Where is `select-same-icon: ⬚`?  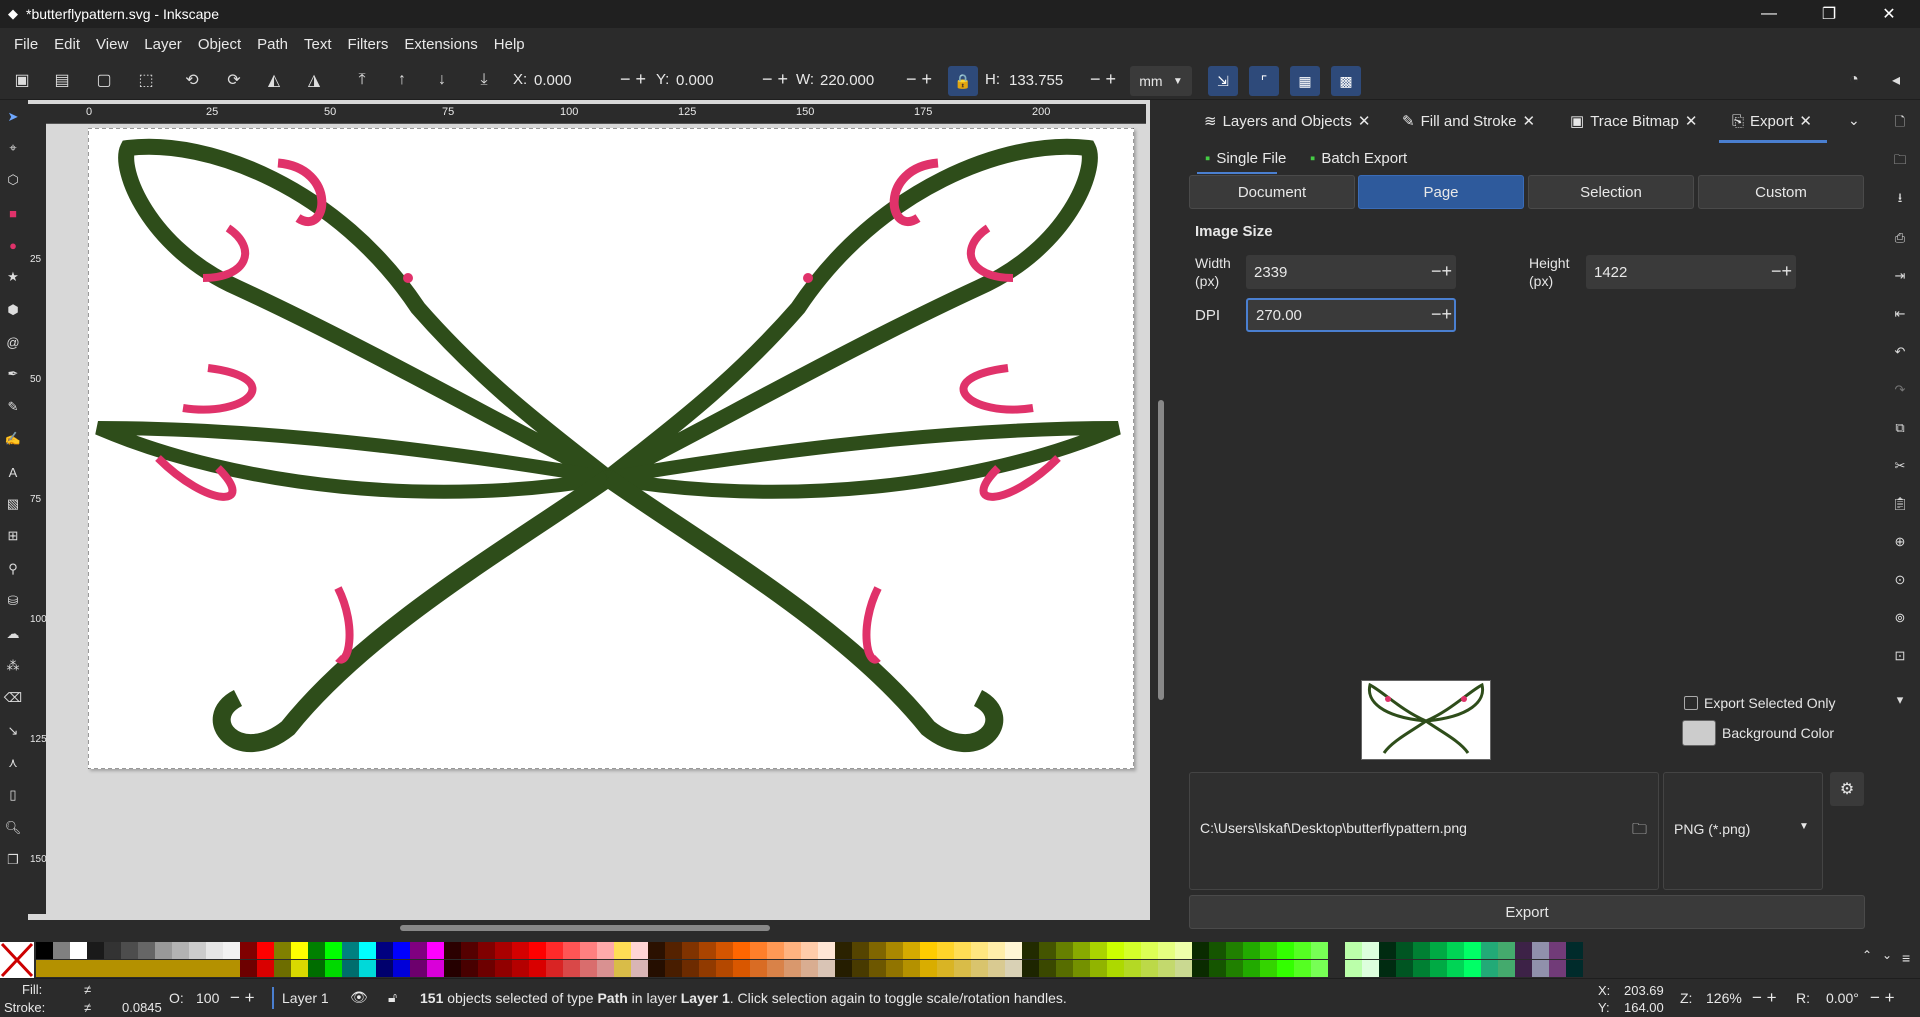
select-same-icon: ⬚ is located at coordinates (146, 80).